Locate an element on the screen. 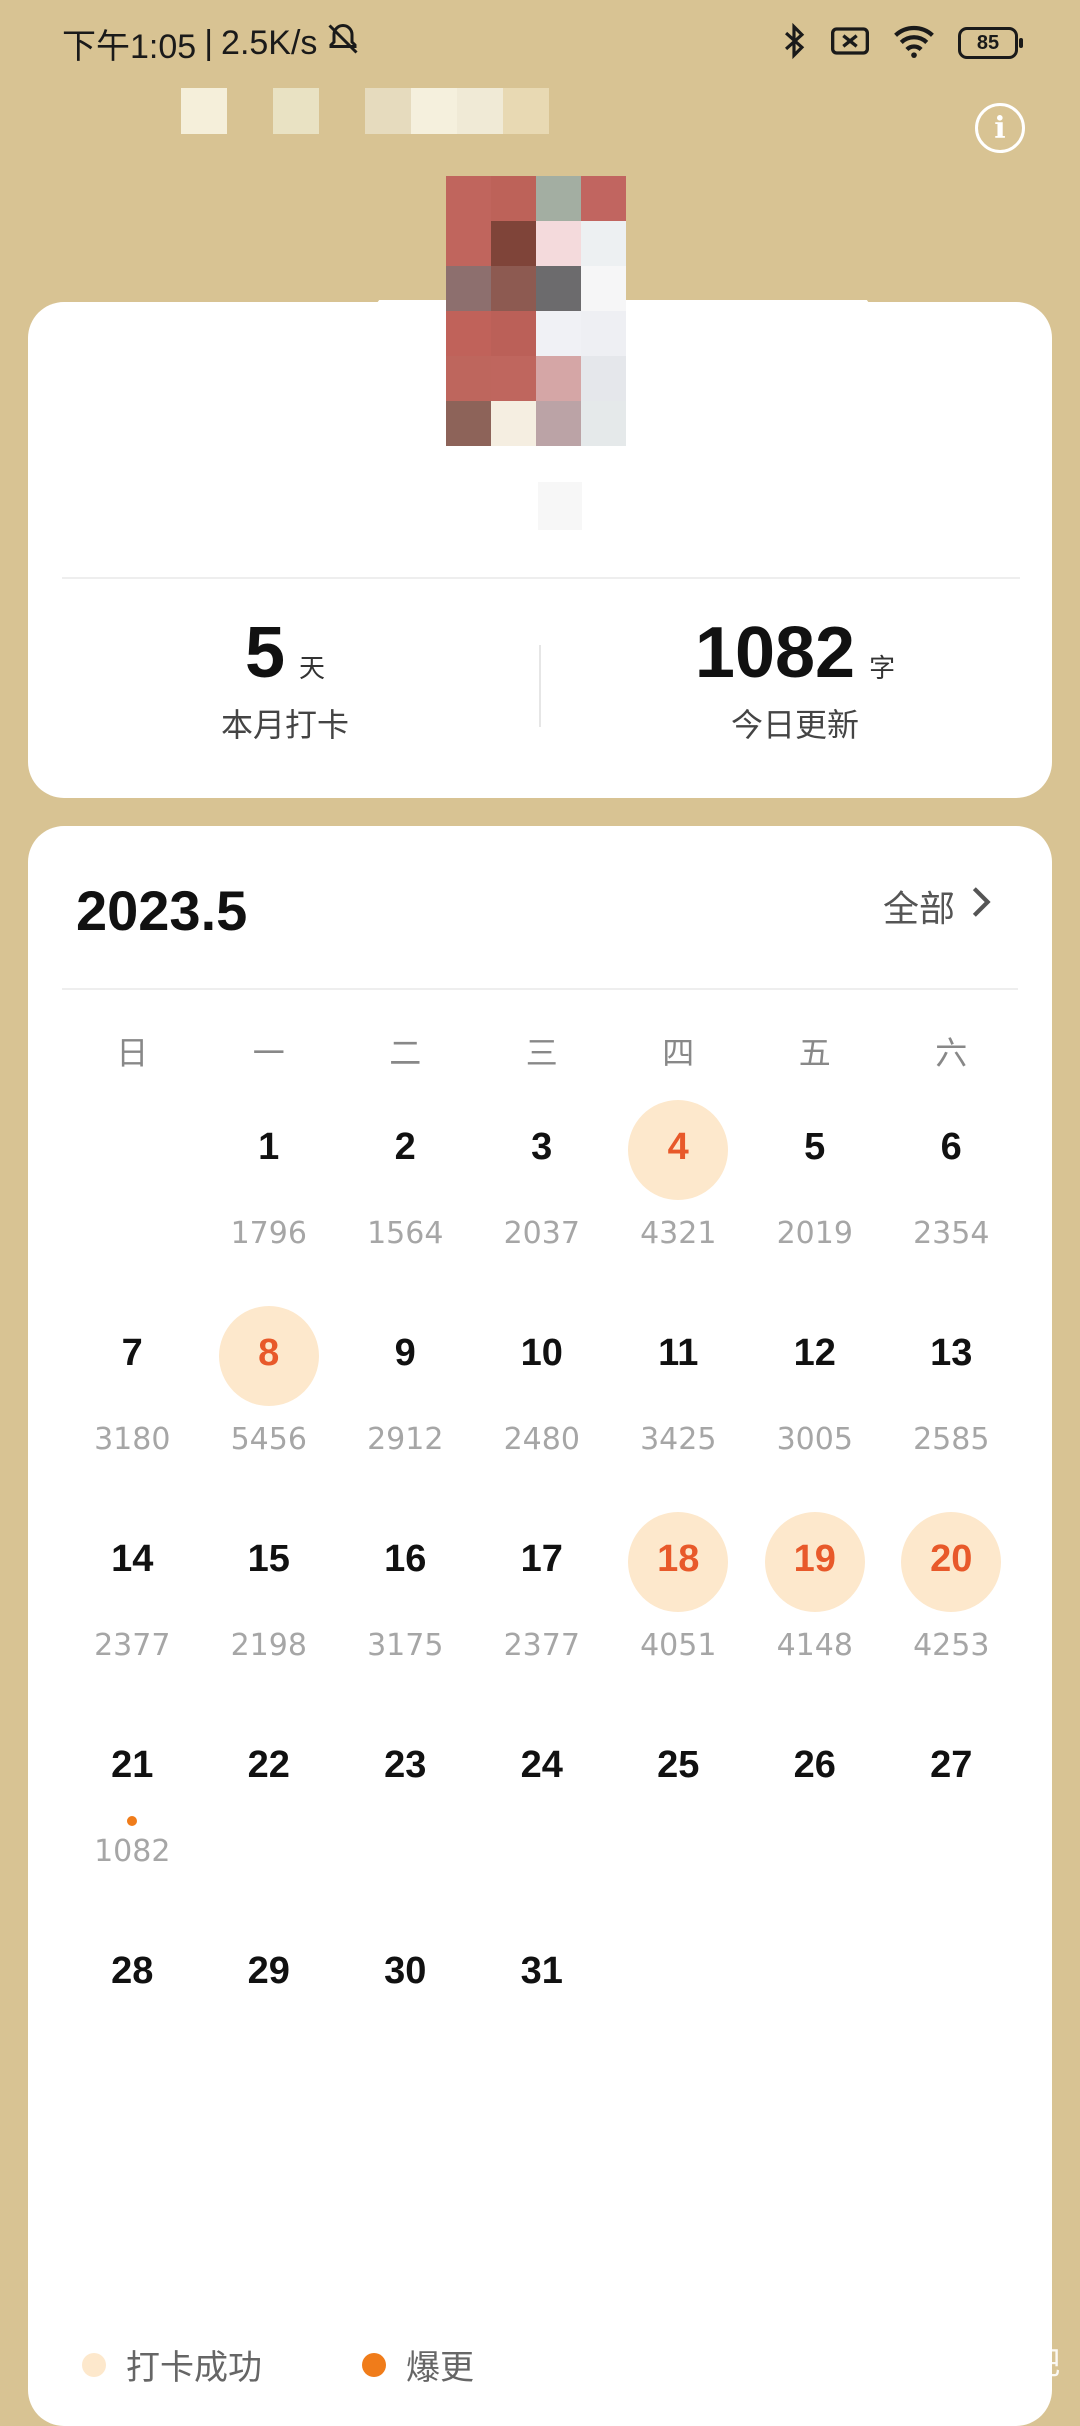 This screenshot has width=1080, height=2426. hot-dot is located at coordinates (132, 1821).